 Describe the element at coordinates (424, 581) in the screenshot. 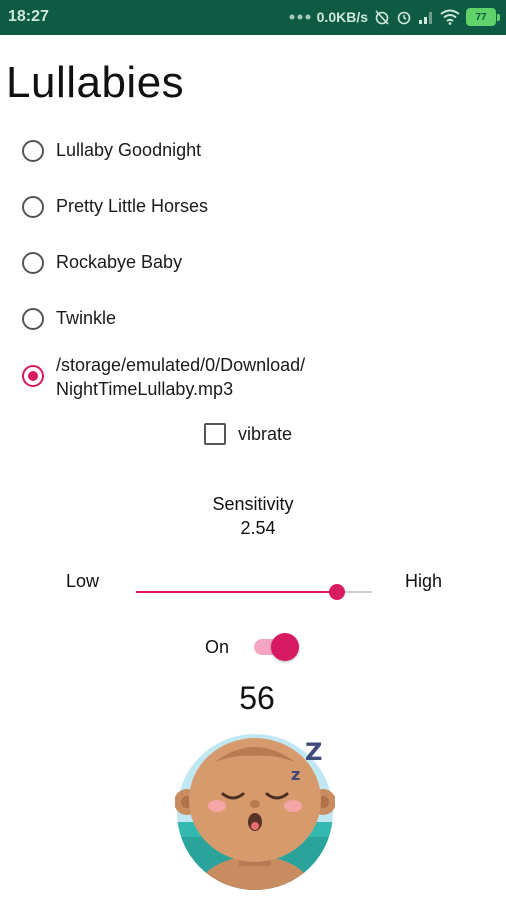

I see `high-label: High` at that location.